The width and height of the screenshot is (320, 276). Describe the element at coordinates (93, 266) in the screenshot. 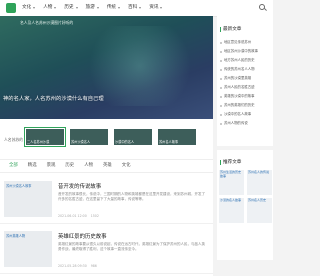

I see `article-views: 986` at that location.